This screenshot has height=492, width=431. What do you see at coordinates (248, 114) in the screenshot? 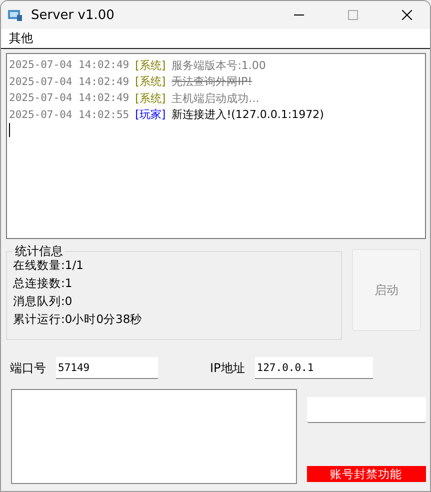
I see `log-message: 新连接进入!(127.0.0.1:1972)` at bounding box center [248, 114].